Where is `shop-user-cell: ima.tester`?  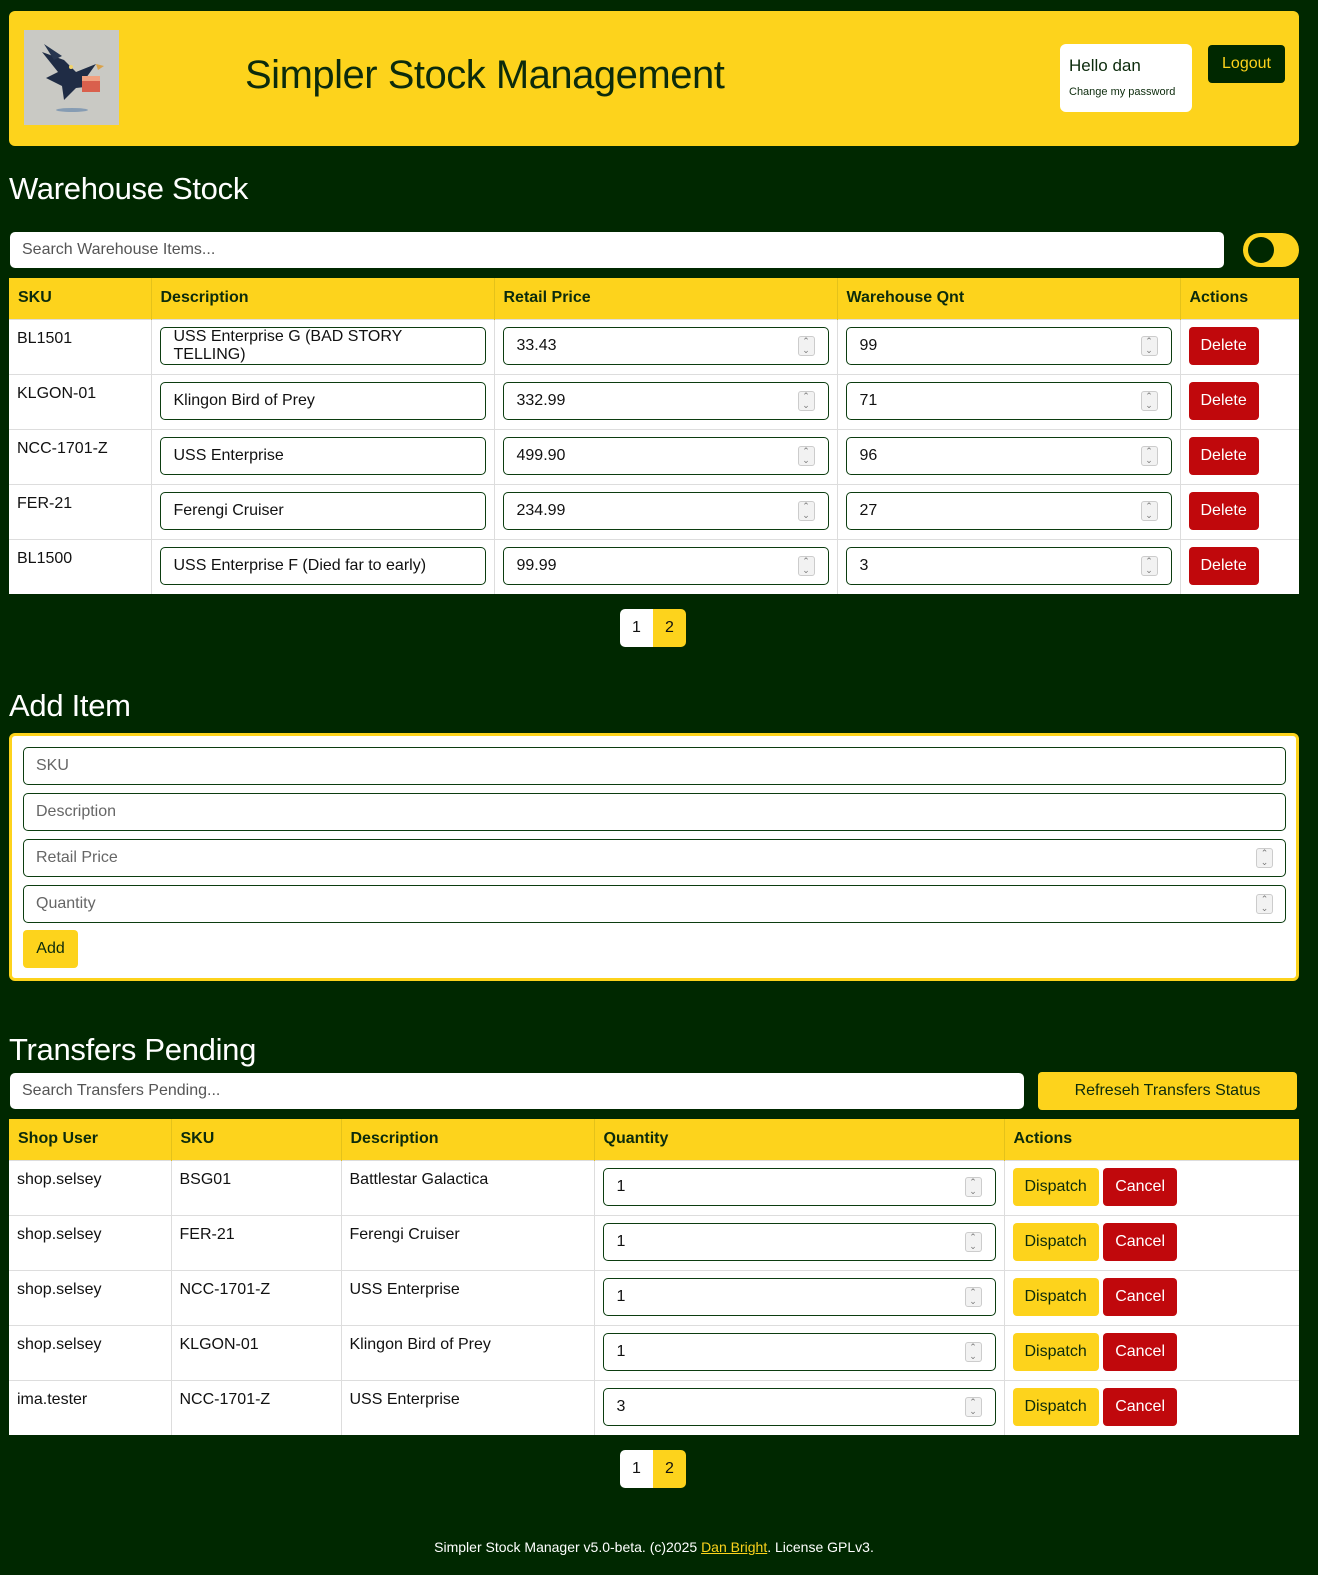
shop-user-cell: ima.tester is located at coordinates (90, 1407).